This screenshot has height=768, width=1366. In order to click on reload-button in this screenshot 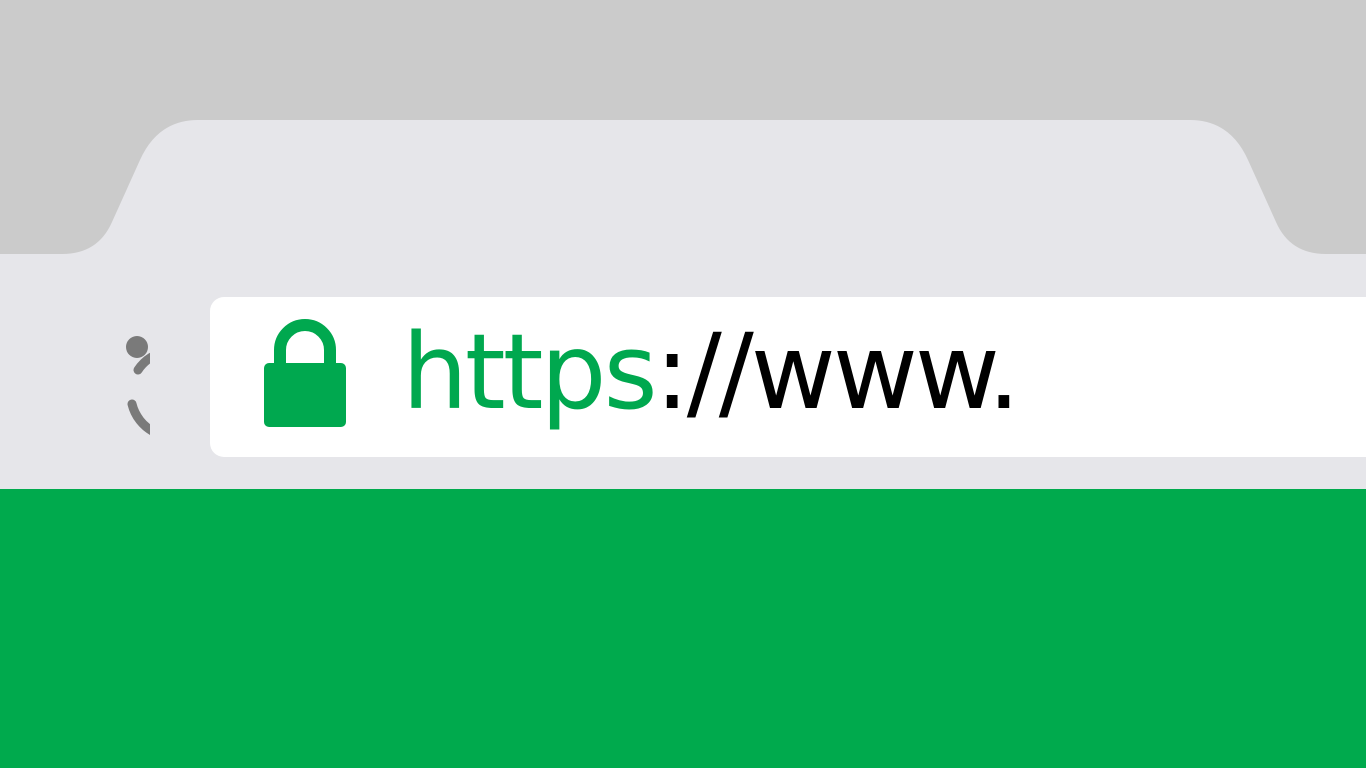, I will do `click(131, 383)`.